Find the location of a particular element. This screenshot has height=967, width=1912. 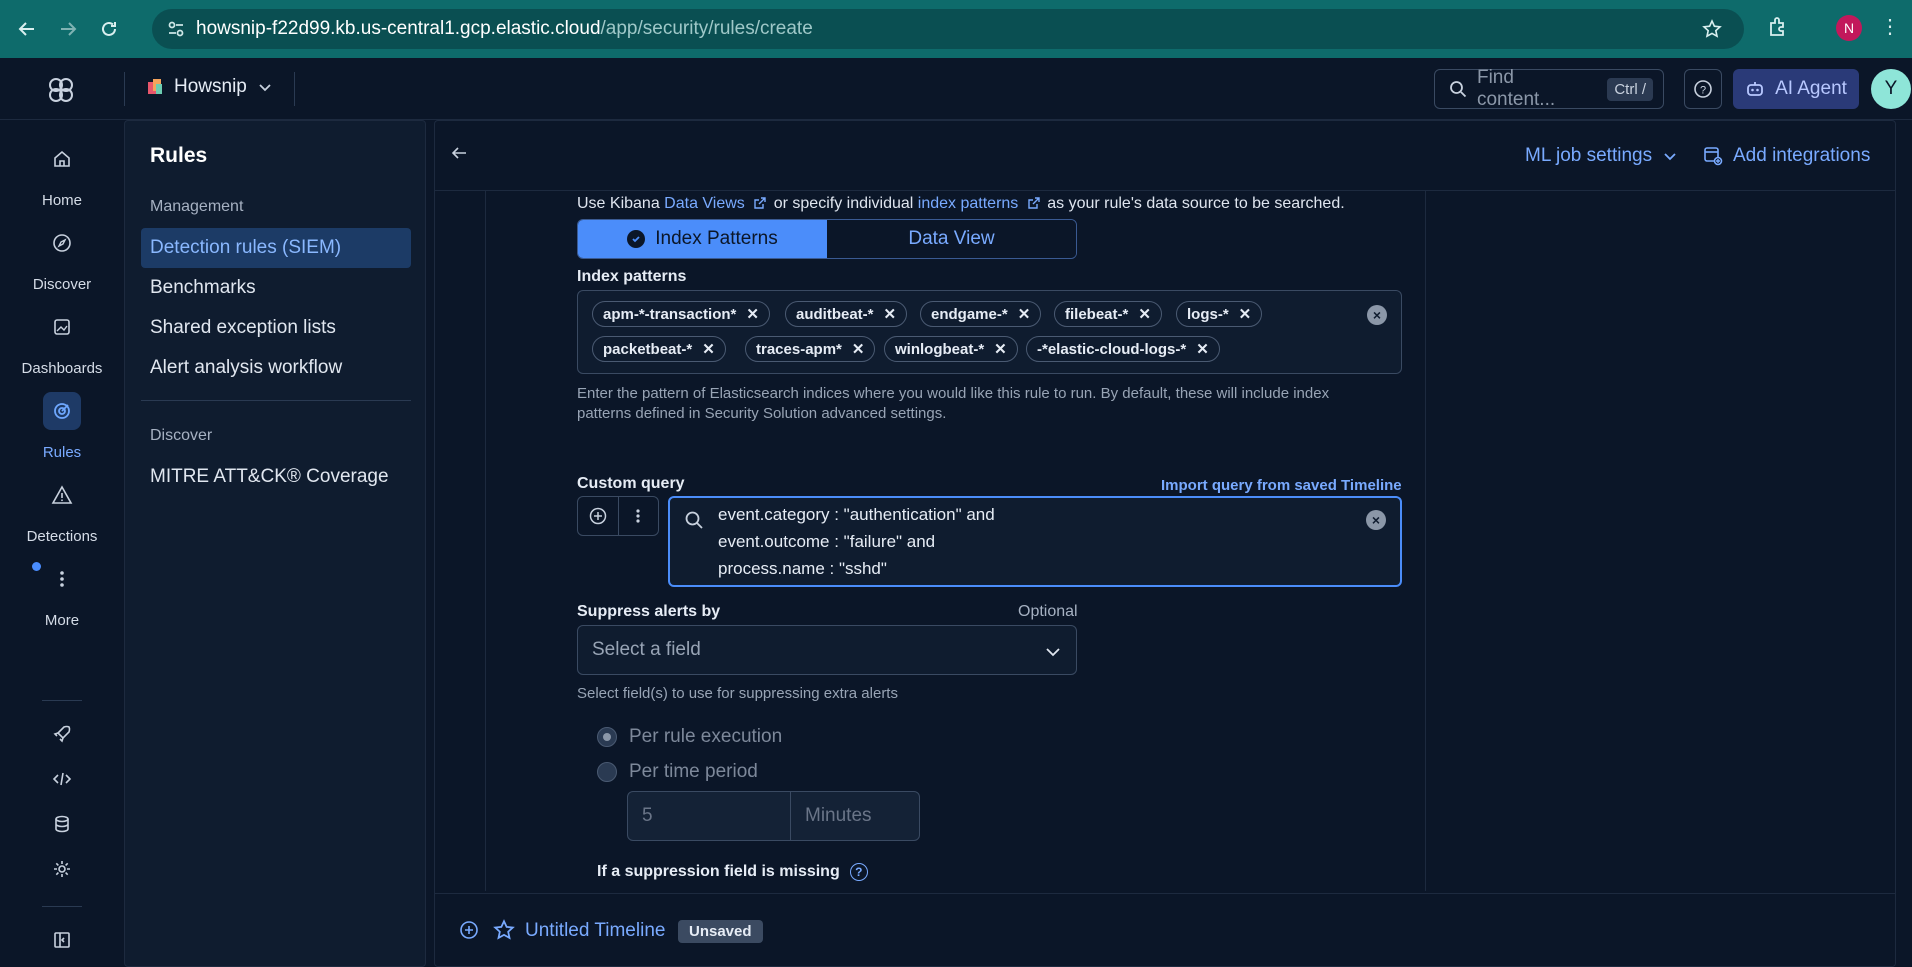

home-icon is located at coordinates (62, 159).